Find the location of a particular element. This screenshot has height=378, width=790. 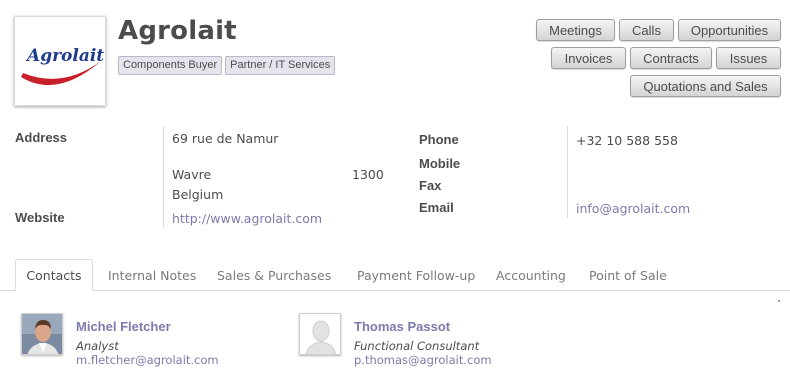

address-label: Address is located at coordinates (41, 137).